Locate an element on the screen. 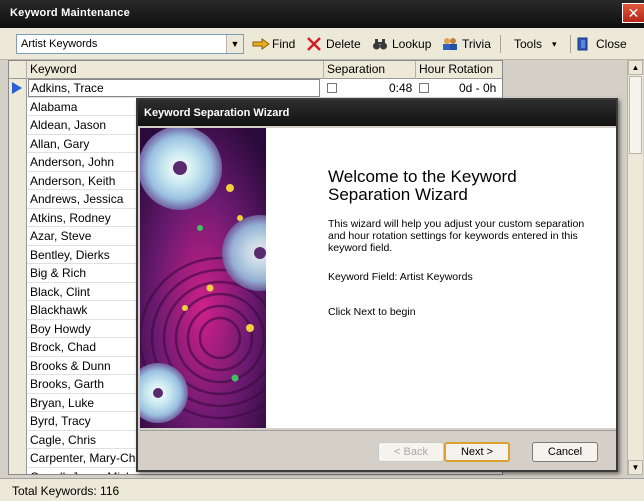 The height and width of the screenshot is (501, 644). window-close-button: ✕ is located at coordinates (633, 13).